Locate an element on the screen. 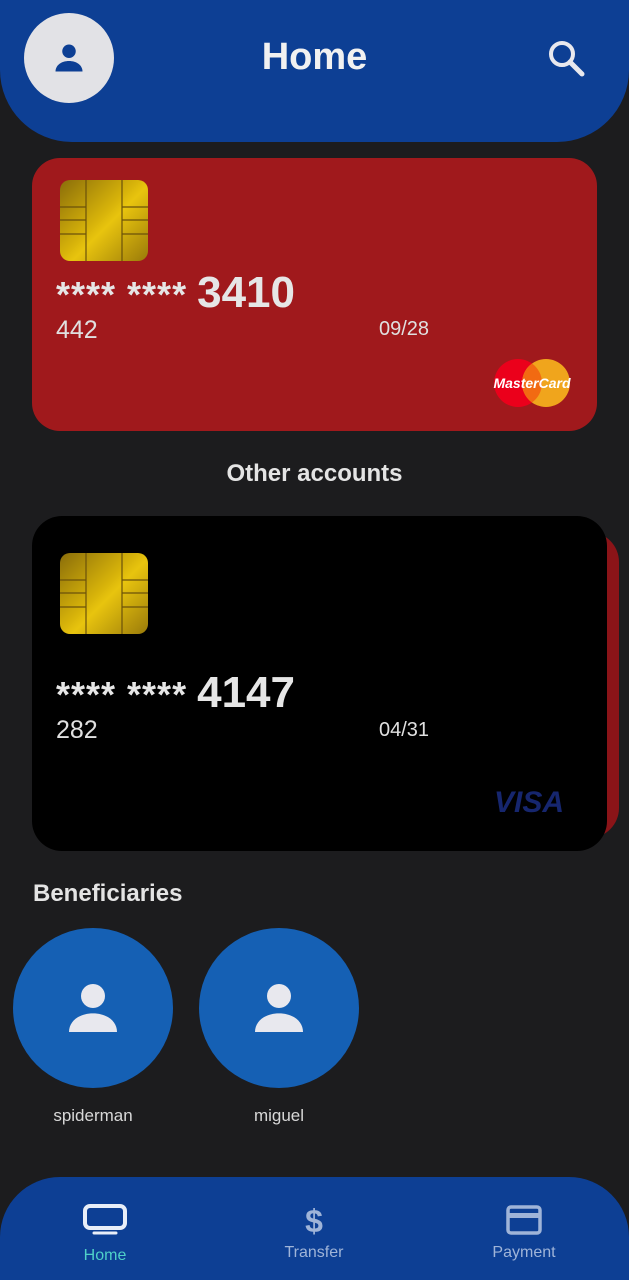 Image resolution: width=629 pixels, height=1280 pixels. svg-text: MasterCard is located at coordinates (531, 383).